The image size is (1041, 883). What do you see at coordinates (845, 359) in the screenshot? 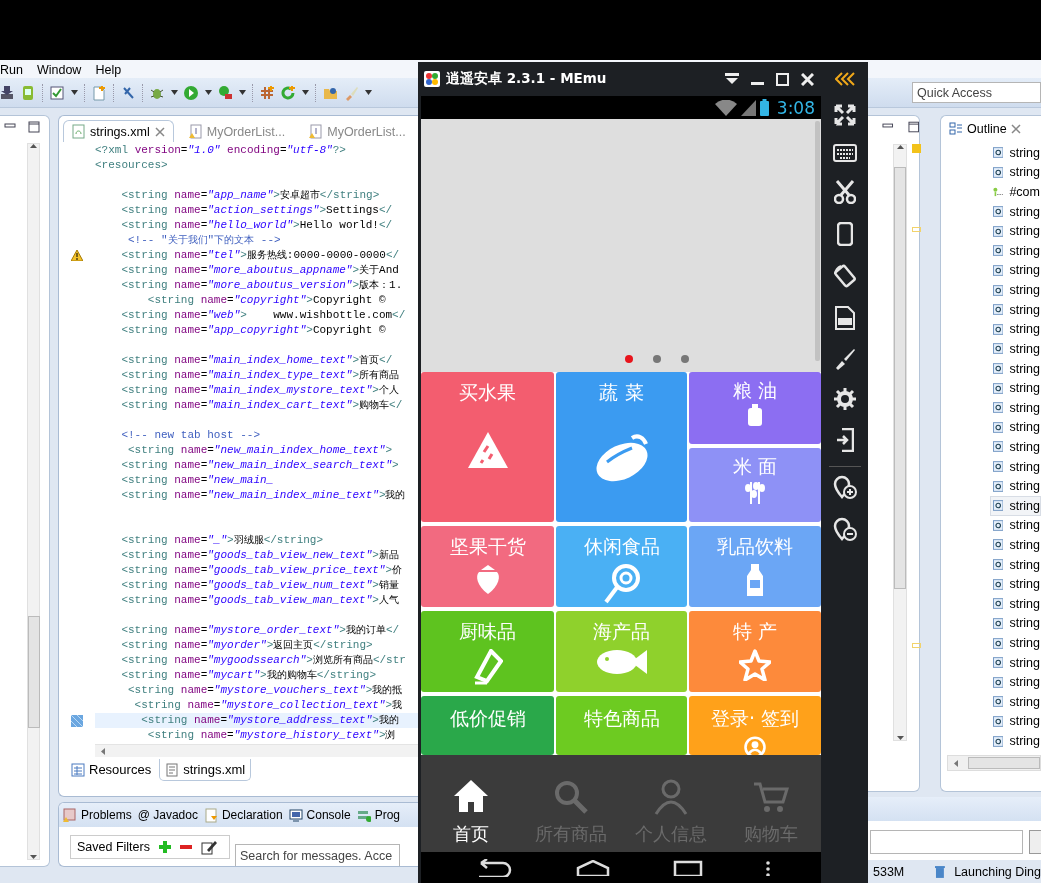
I see `brush-icon` at bounding box center [845, 359].